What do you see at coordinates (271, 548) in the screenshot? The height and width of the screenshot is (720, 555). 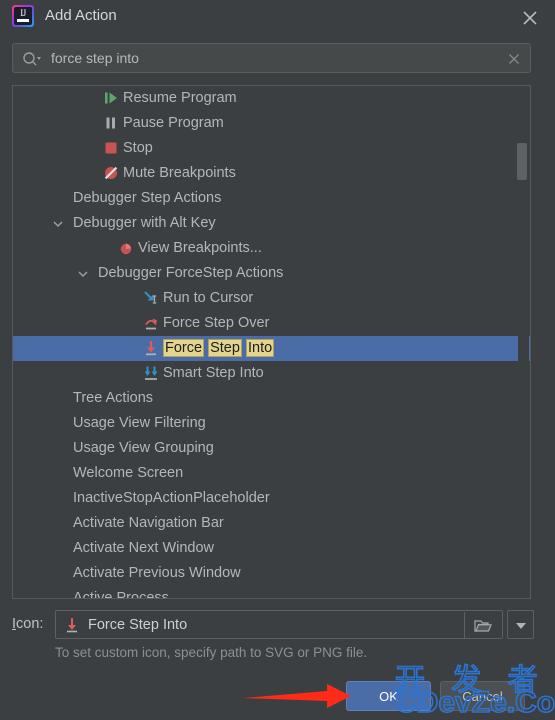 I see `tree-row: Activate Next Window` at bounding box center [271, 548].